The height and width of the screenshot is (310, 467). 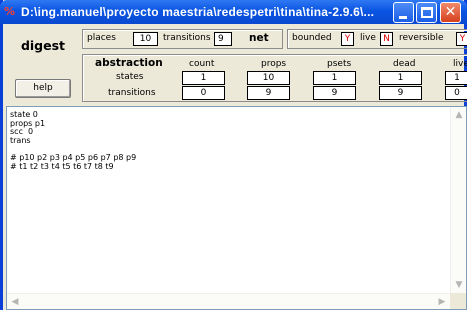 I want to click on reversible-value: Y, so click(x=461, y=39).